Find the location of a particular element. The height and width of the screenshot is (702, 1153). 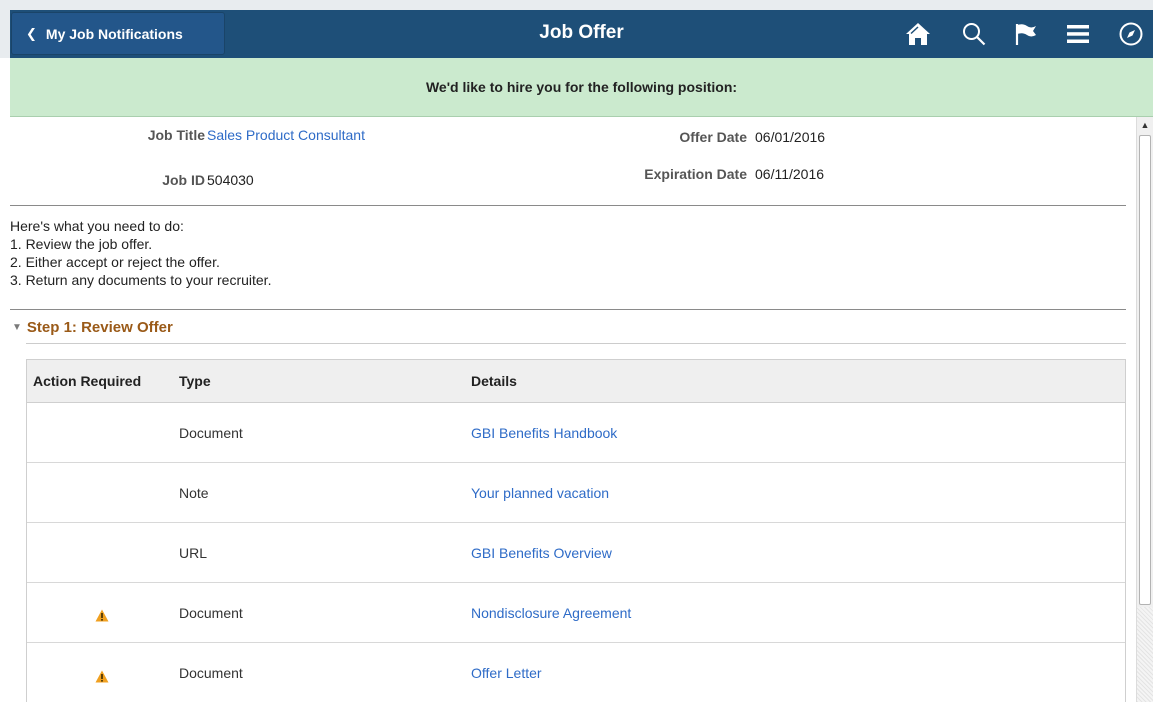

details-cell: Nondisclosure Agreement is located at coordinates (551, 612).